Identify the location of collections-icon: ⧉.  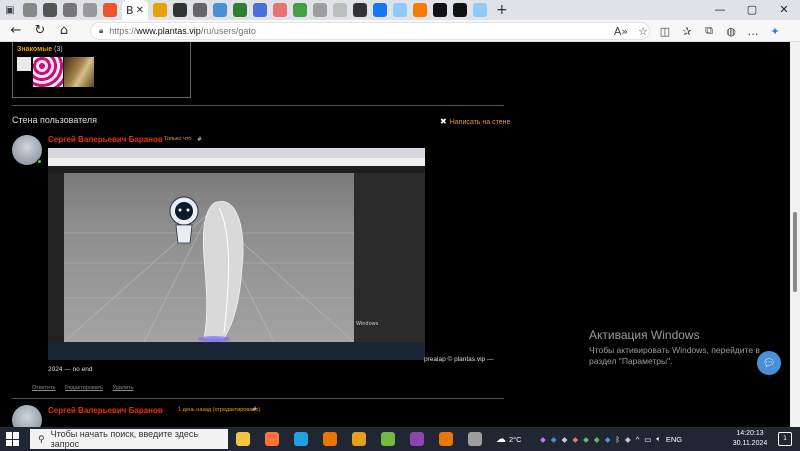
(709, 31).